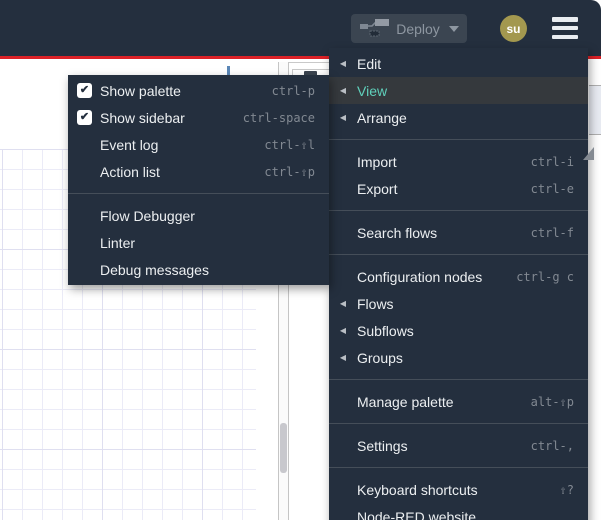 The image size is (601, 520). I want to click on canvas-scrollbar-thumb, so click(283, 448).